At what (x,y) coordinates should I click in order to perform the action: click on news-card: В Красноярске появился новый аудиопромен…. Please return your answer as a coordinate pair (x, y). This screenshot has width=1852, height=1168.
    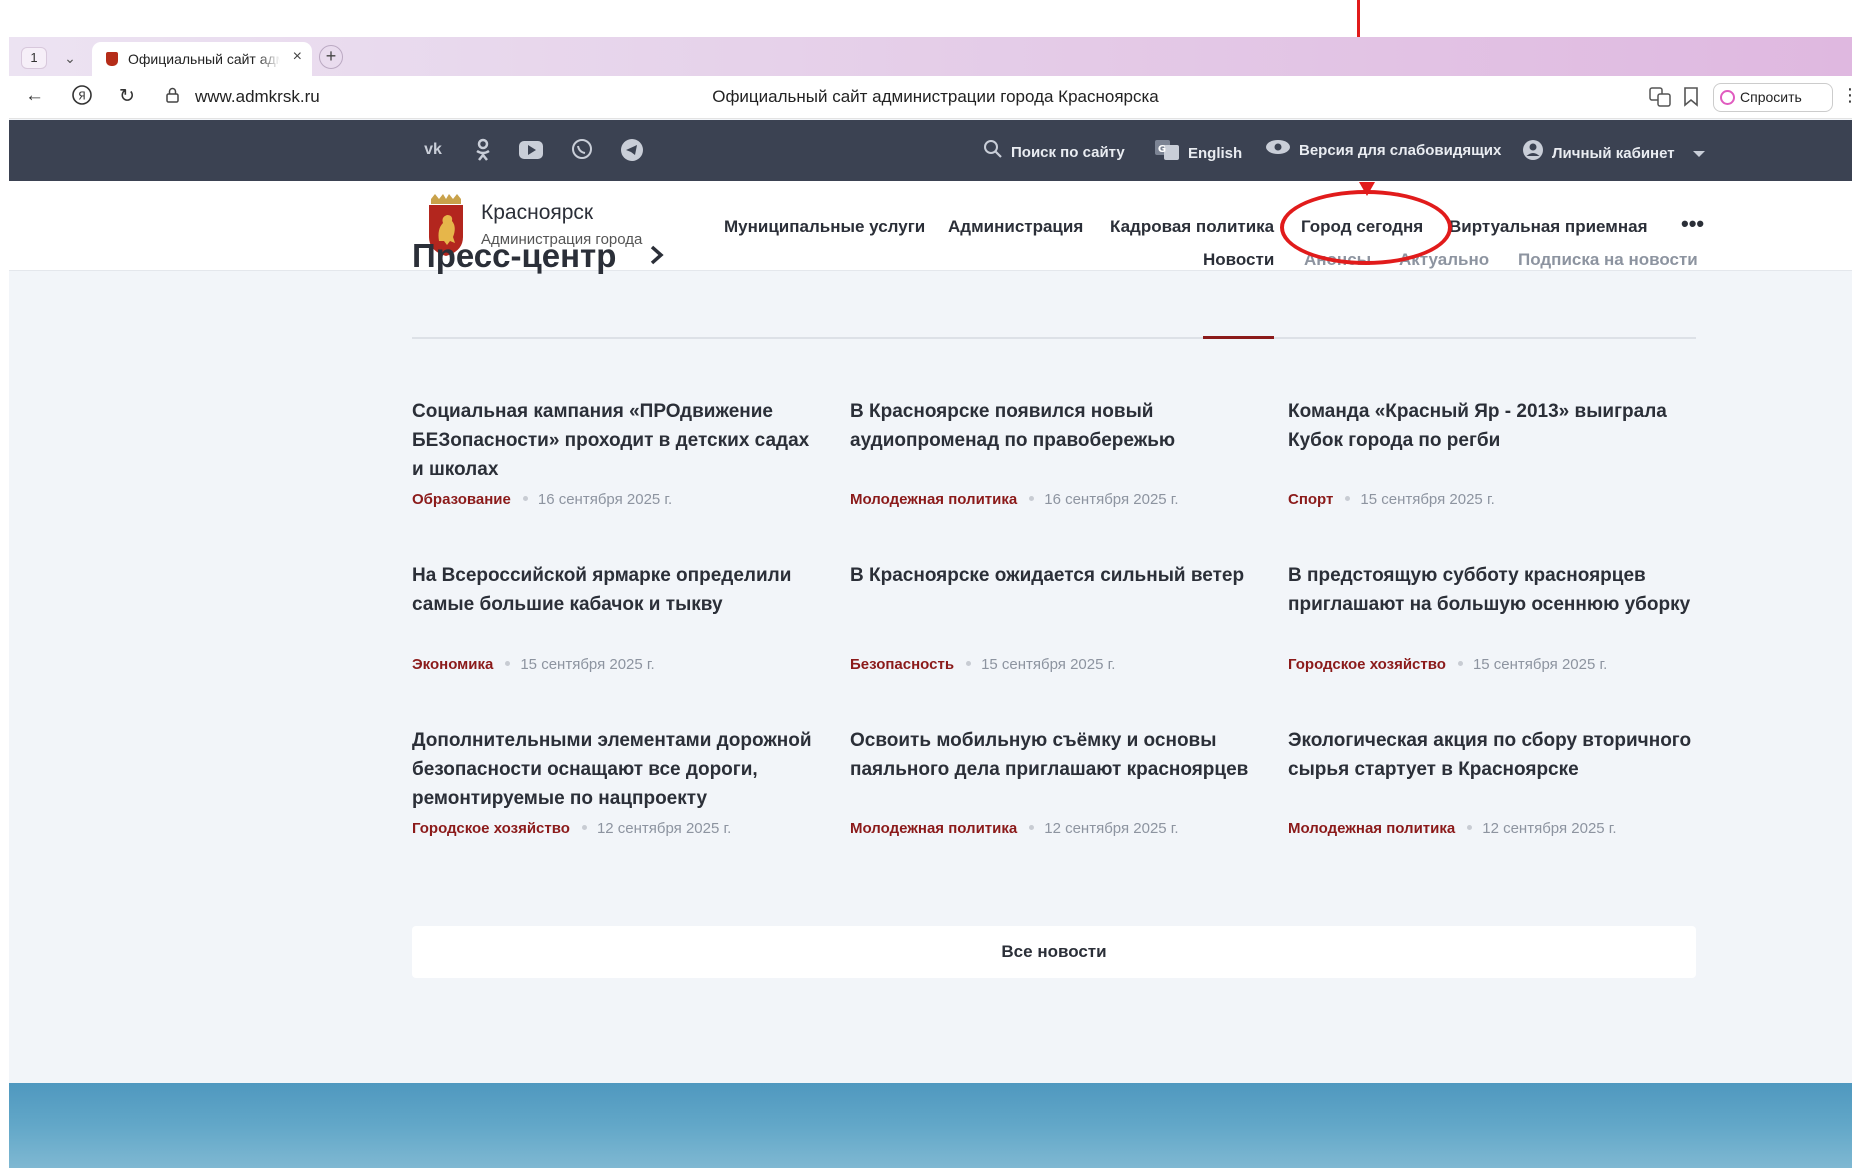
    Looking at the image, I should click on (1056, 462).